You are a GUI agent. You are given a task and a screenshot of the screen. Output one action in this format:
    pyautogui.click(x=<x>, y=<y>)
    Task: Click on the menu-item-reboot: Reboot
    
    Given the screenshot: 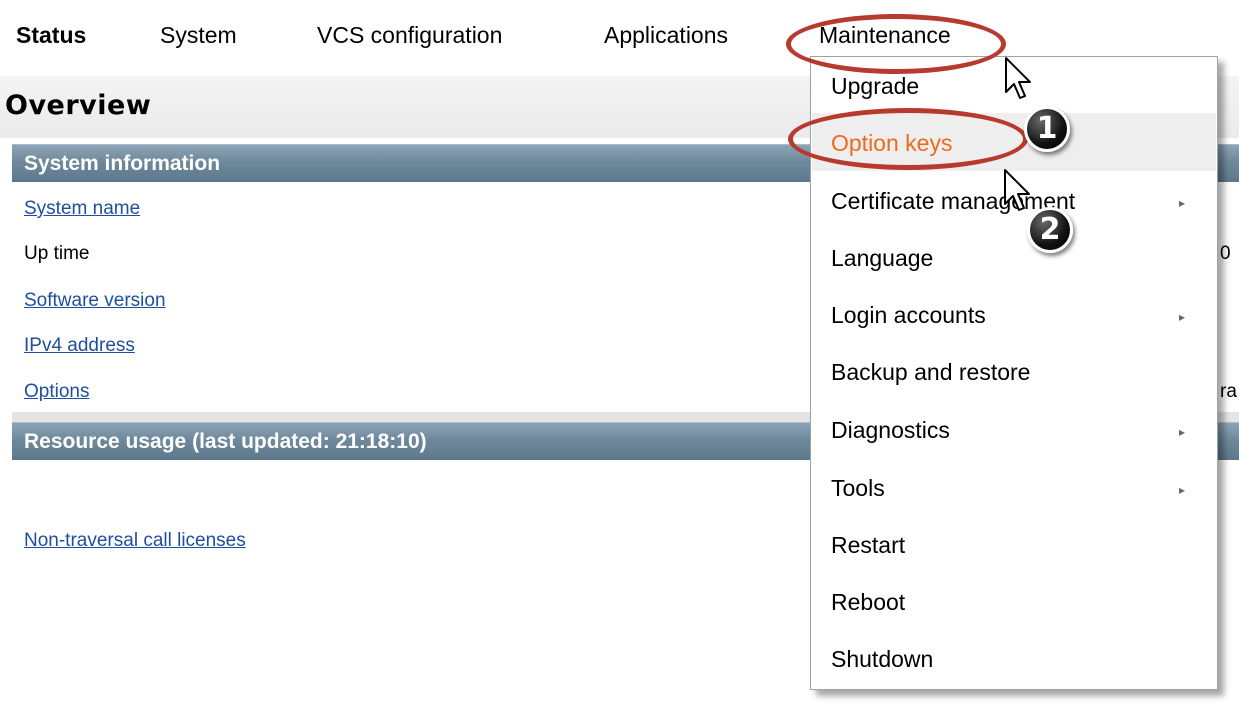 What is the action you would take?
    pyautogui.click(x=868, y=602)
    